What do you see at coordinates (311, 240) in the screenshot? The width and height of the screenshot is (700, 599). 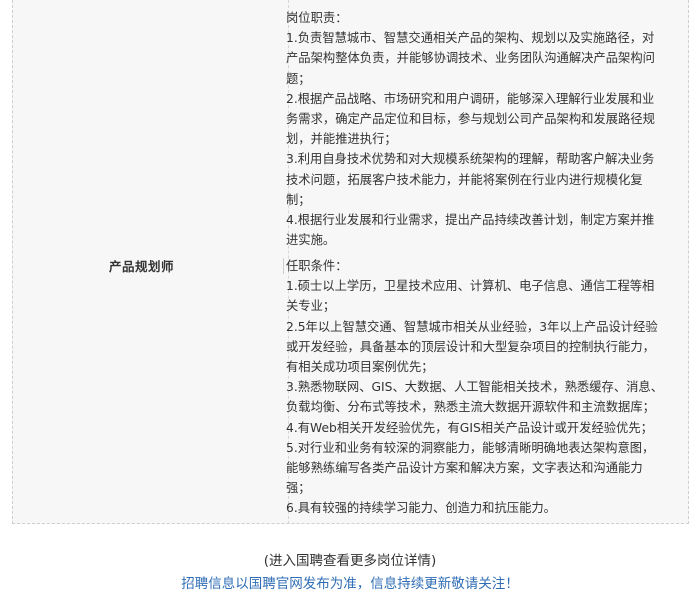 I see `duty-line: 进实施。` at bounding box center [311, 240].